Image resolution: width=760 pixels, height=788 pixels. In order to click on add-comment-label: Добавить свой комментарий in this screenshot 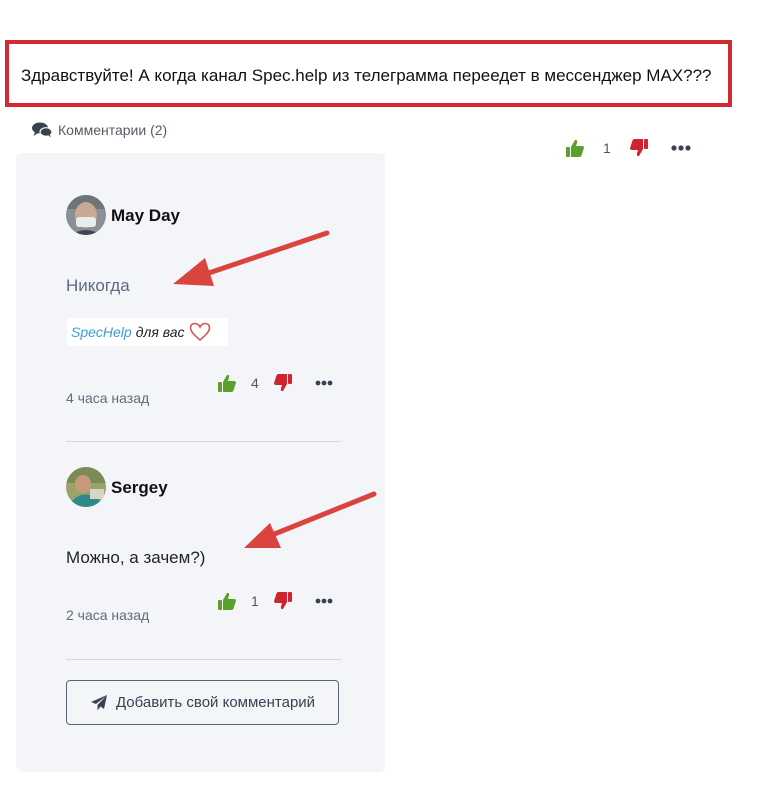, I will do `click(215, 702)`.